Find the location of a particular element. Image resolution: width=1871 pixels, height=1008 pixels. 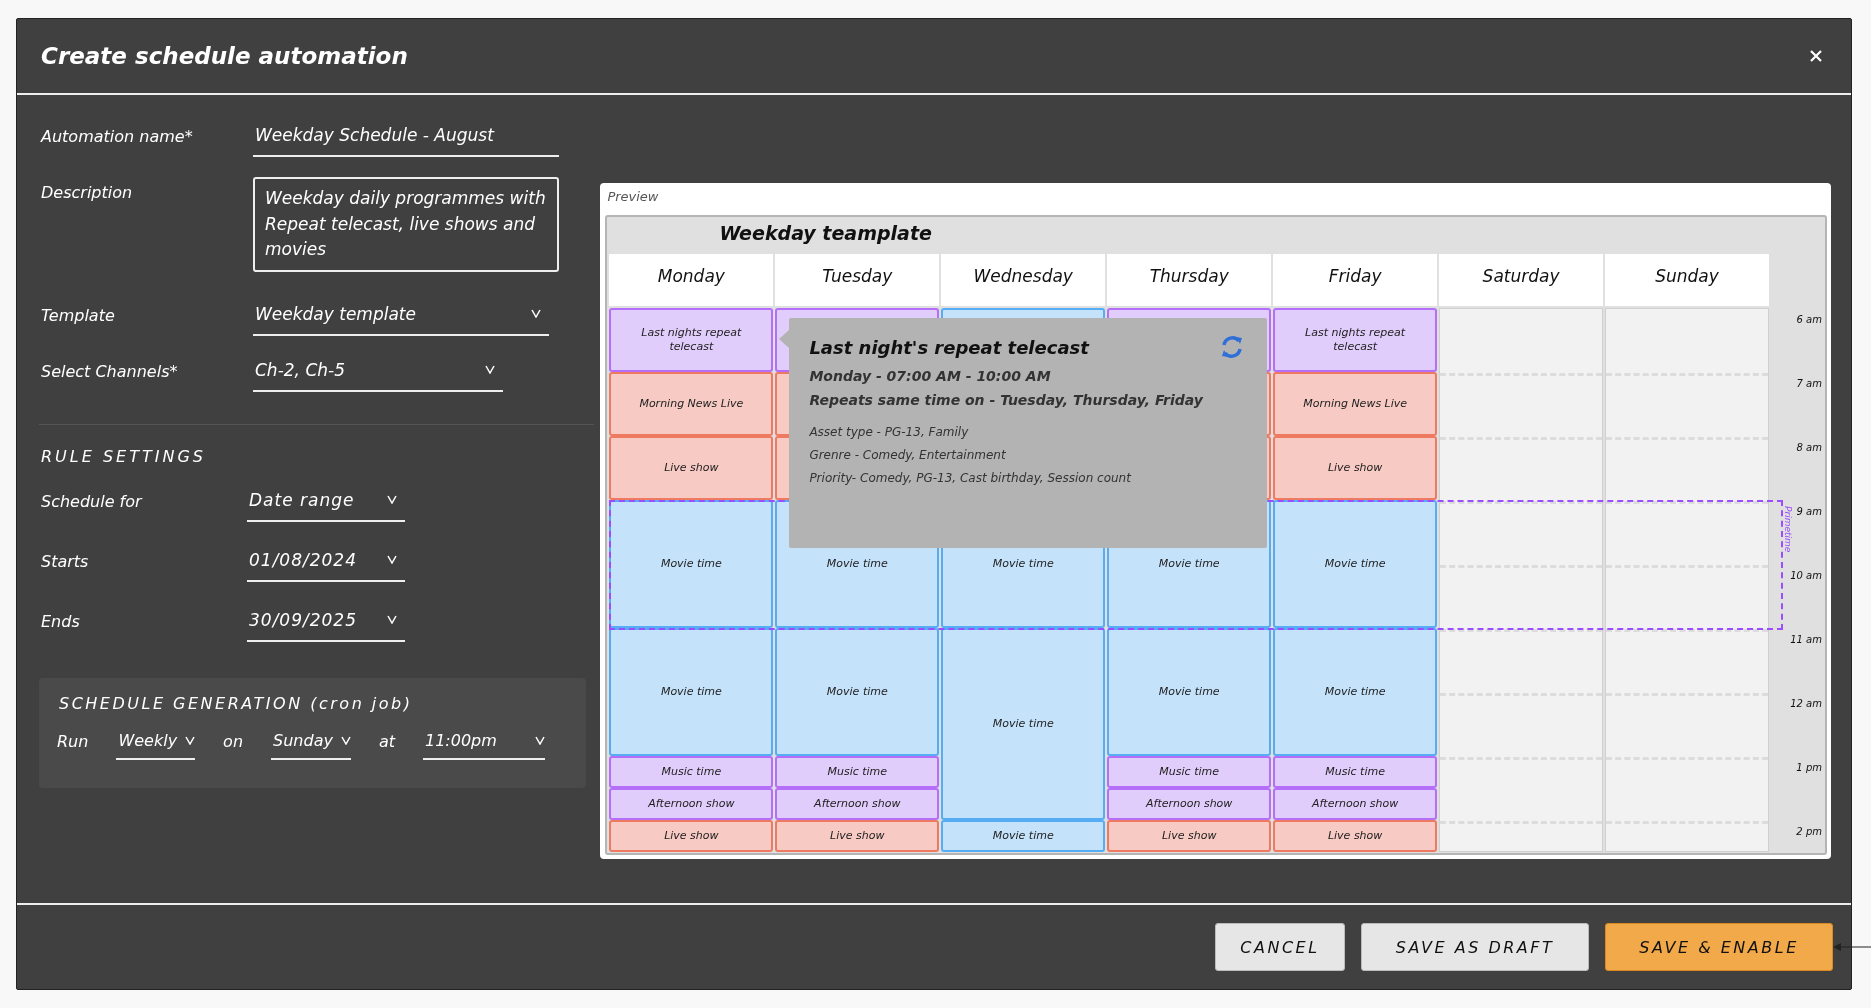

cron-label: at is located at coordinates (386, 742).